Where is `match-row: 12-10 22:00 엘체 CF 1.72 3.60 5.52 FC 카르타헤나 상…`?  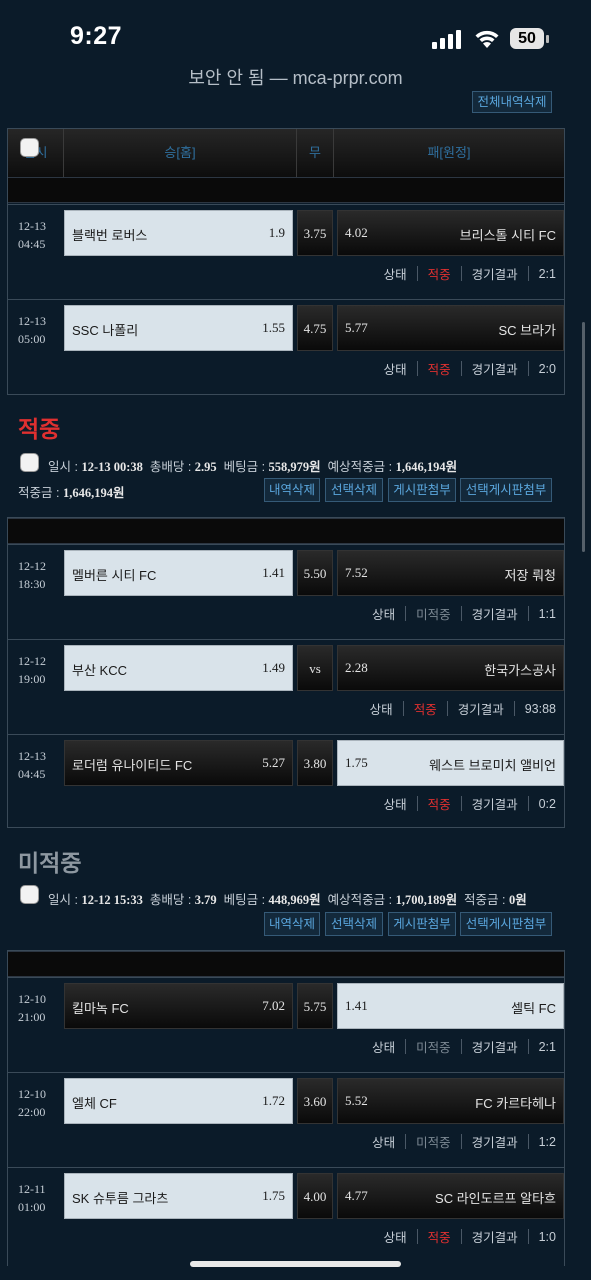 match-row: 12-10 22:00 엘체 CF 1.72 3.60 5.52 FC 카르타헤나 상… is located at coordinates (286, 1119).